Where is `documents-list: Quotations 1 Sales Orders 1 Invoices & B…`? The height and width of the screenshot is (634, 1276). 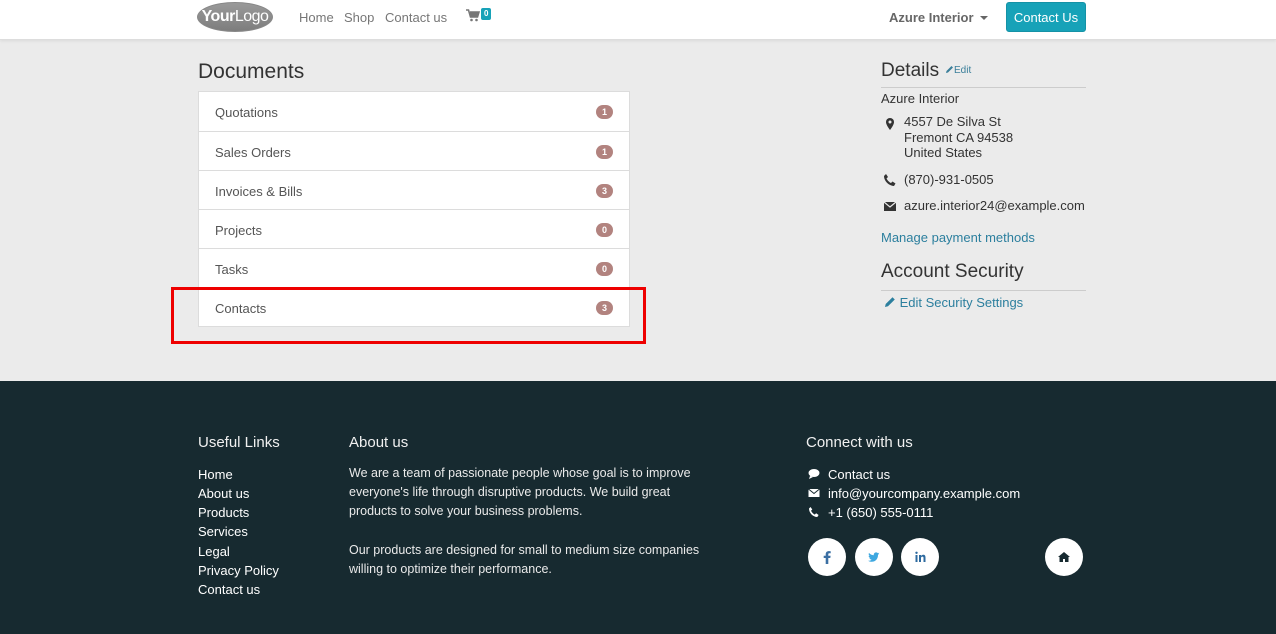
documents-list: Quotations 1 Sales Orders 1 Invoices & B… is located at coordinates (414, 209).